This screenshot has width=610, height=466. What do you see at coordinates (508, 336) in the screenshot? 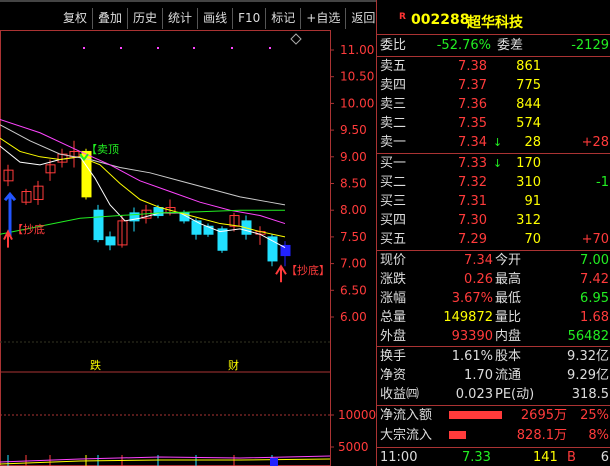
I see `stat-label: 内盘` at bounding box center [508, 336].